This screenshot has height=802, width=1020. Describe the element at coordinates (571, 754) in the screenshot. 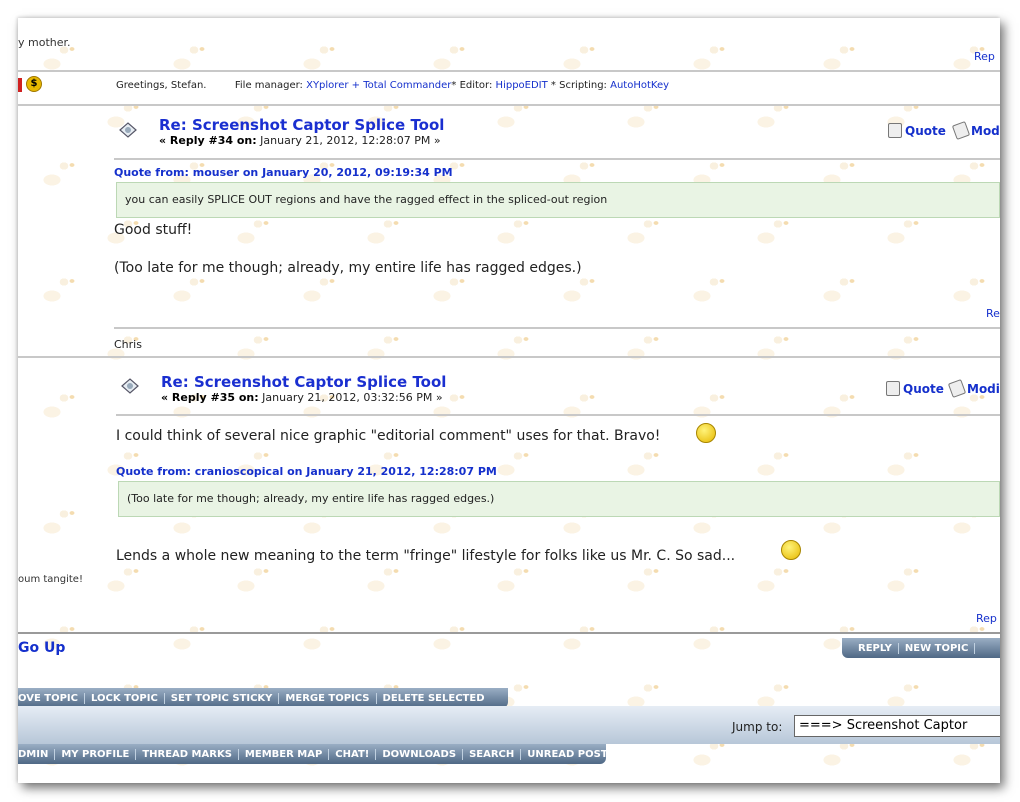

I see `nav-unread-posts: UNREAD POSTS` at that location.